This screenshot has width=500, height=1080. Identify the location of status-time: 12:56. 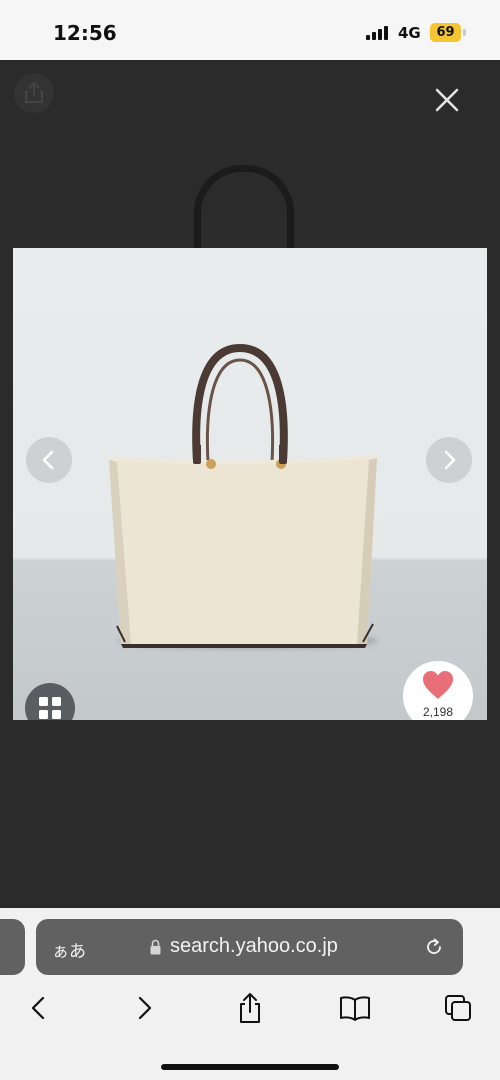
(85, 33).